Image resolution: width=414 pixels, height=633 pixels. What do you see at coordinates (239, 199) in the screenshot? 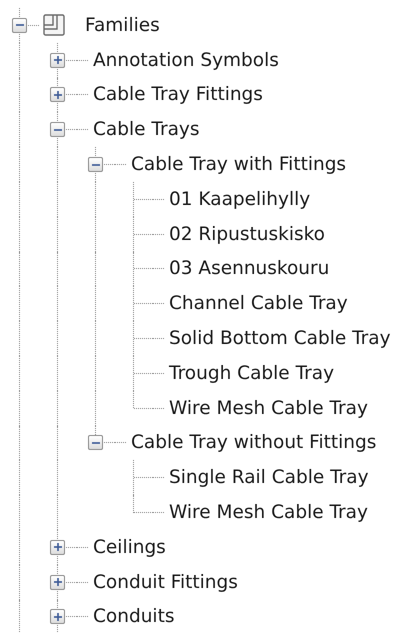
I see `tree-item: 01 Kaapelihylly` at bounding box center [239, 199].